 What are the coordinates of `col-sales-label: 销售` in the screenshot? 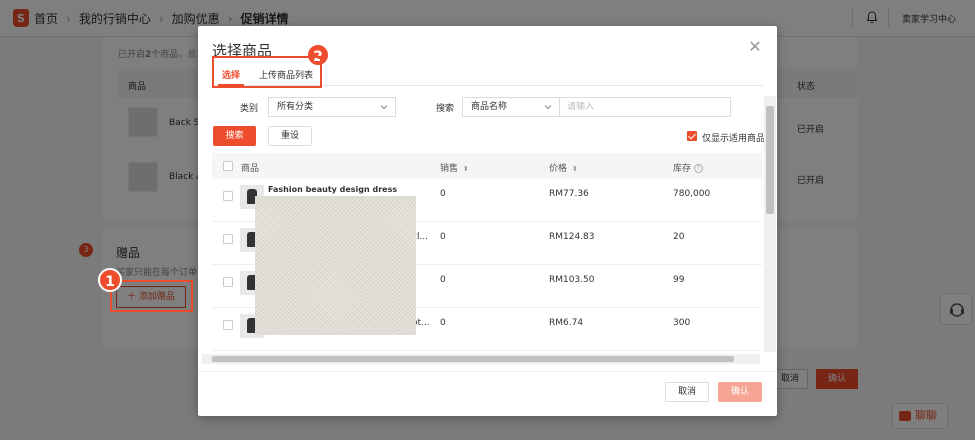 It's located at (449, 169).